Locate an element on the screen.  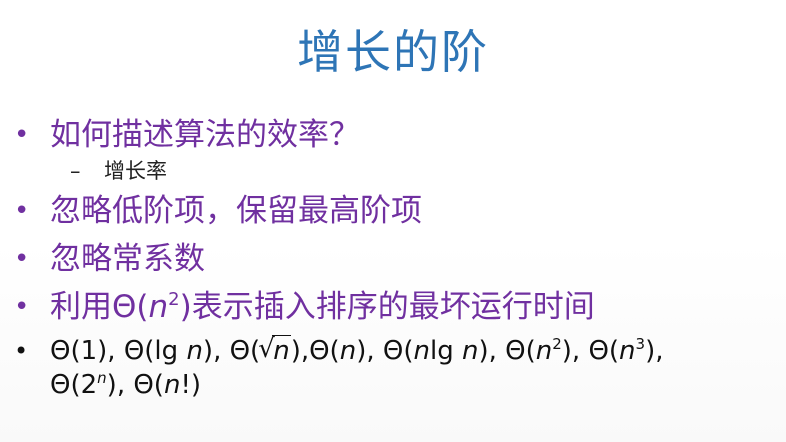
bullet-text: 如何描述算法的效率？ is located at coordinates (205, 135).